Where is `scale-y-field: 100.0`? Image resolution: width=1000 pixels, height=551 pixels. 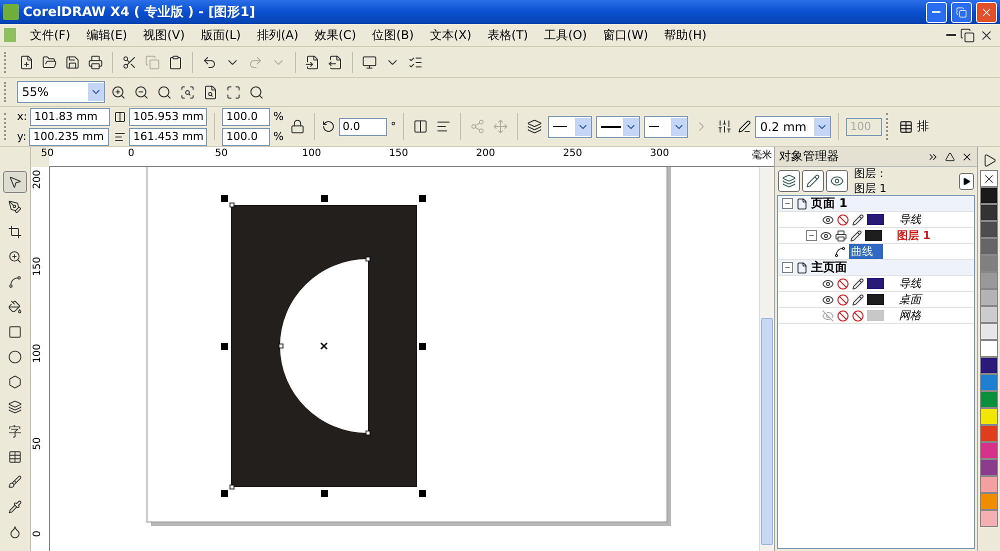 scale-y-field: 100.0 is located at coordinates (246, 137).